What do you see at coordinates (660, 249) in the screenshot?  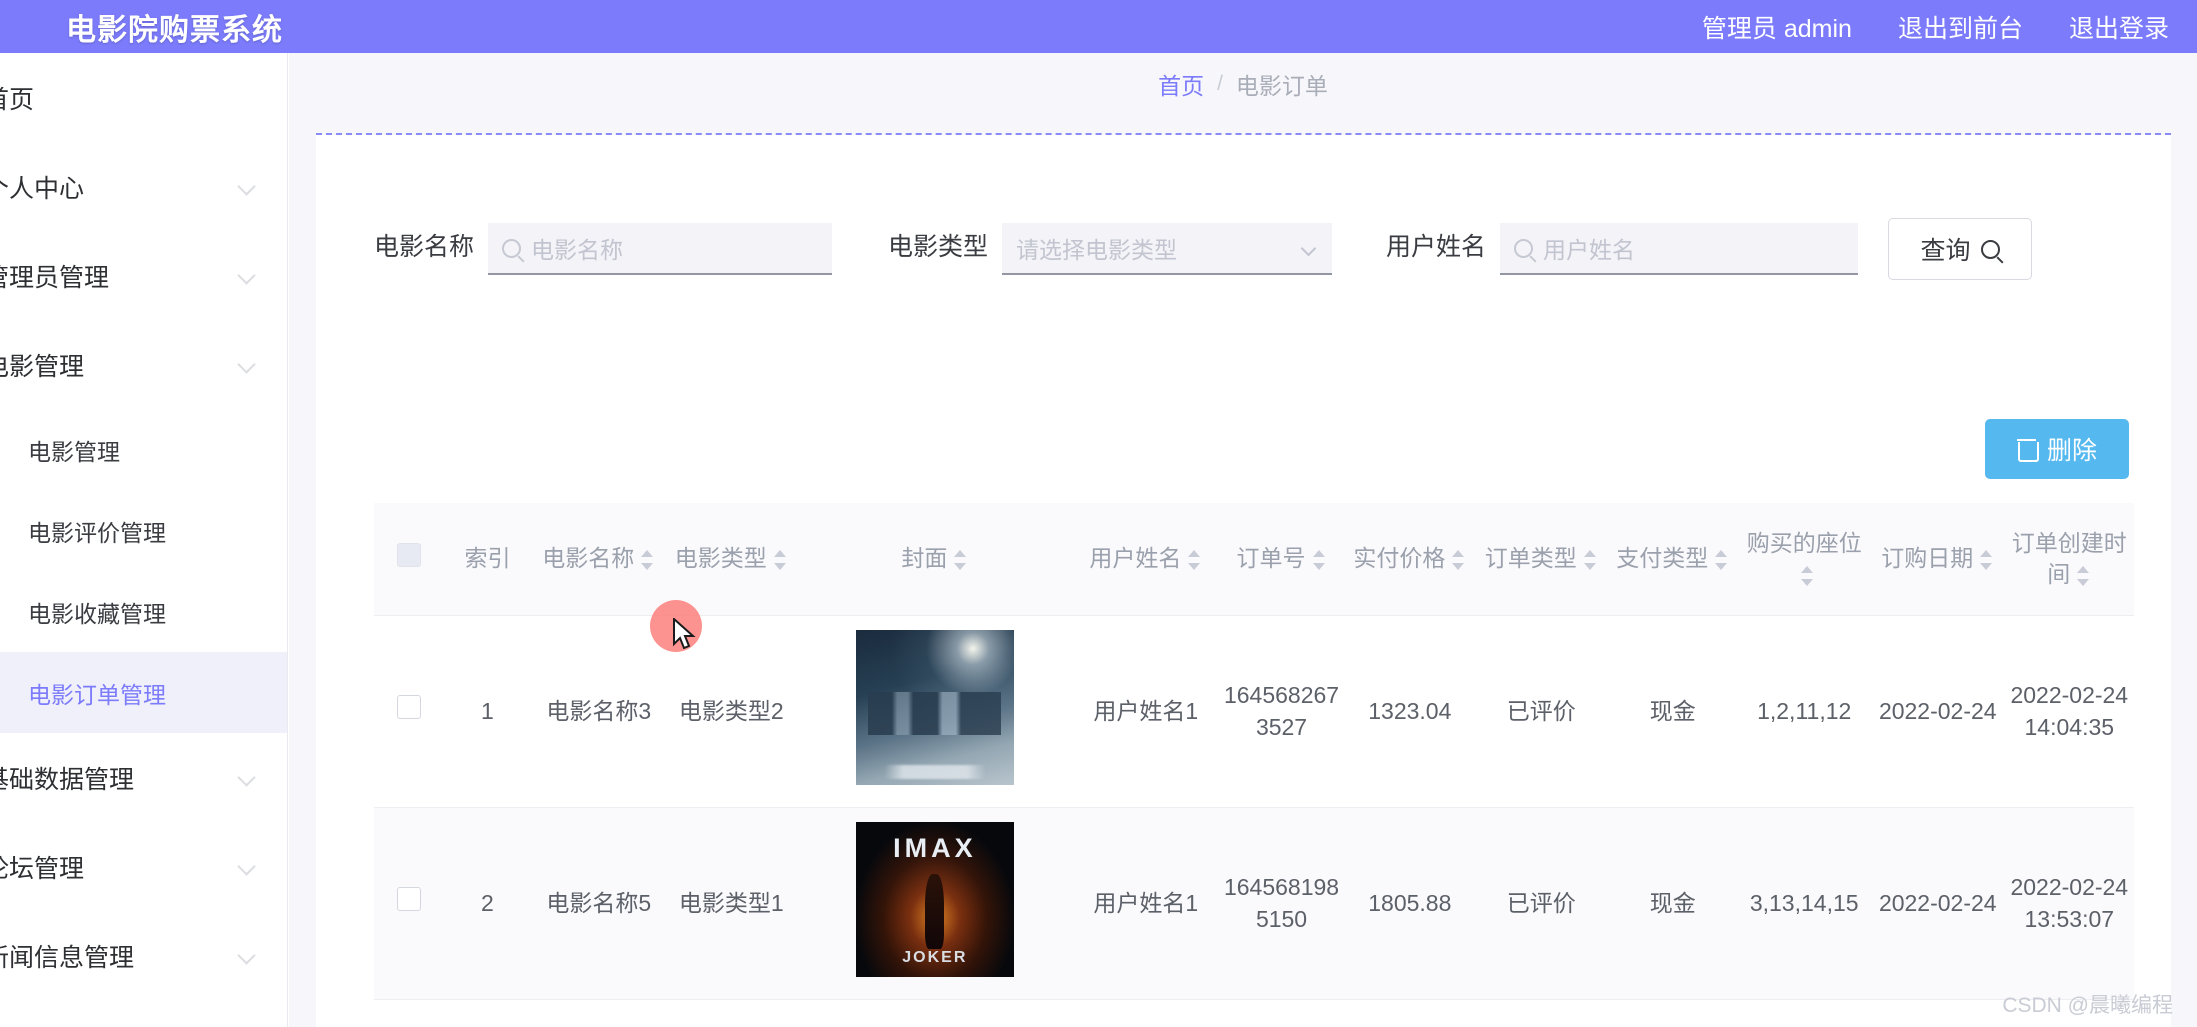 I see `movie-name-input: 电影名称` at bounding box center [660, 249].